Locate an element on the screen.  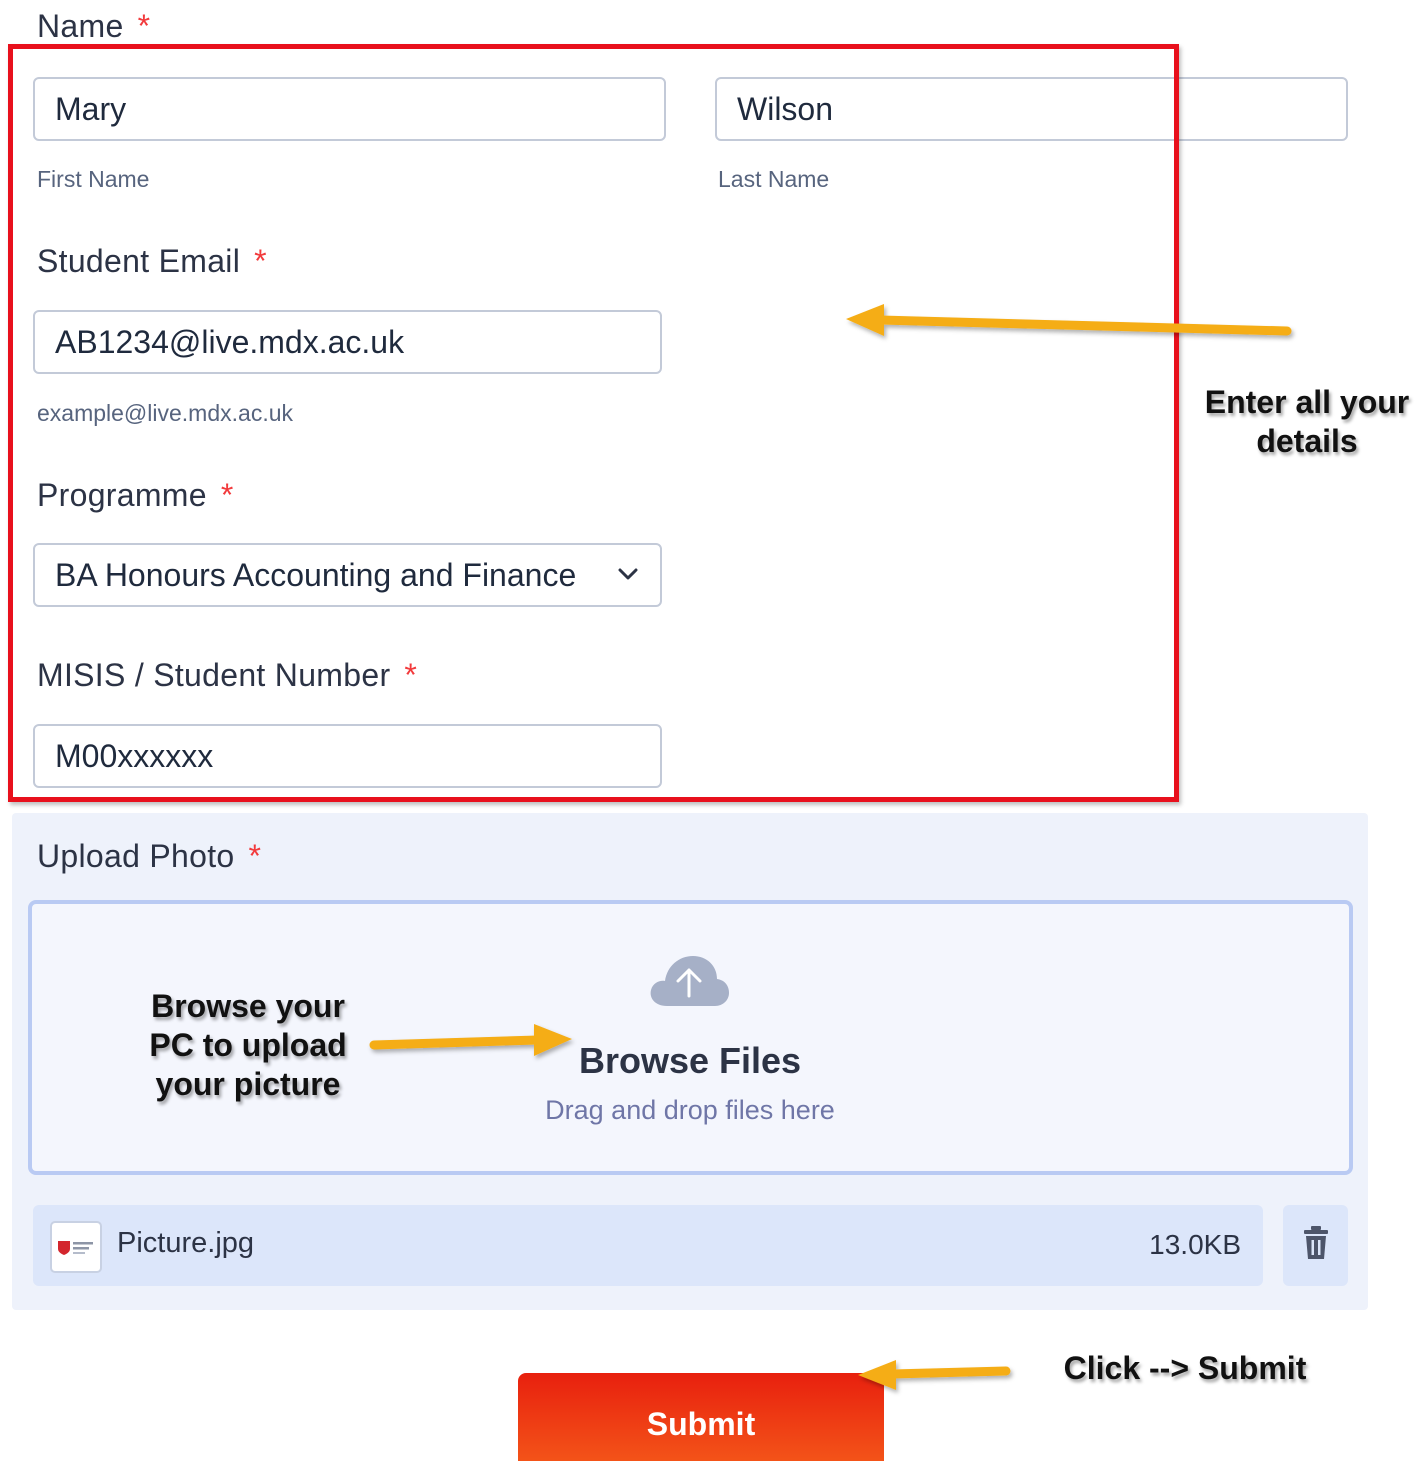
student-number-input: M00xxxxxx is located at coordinates (347, 756).